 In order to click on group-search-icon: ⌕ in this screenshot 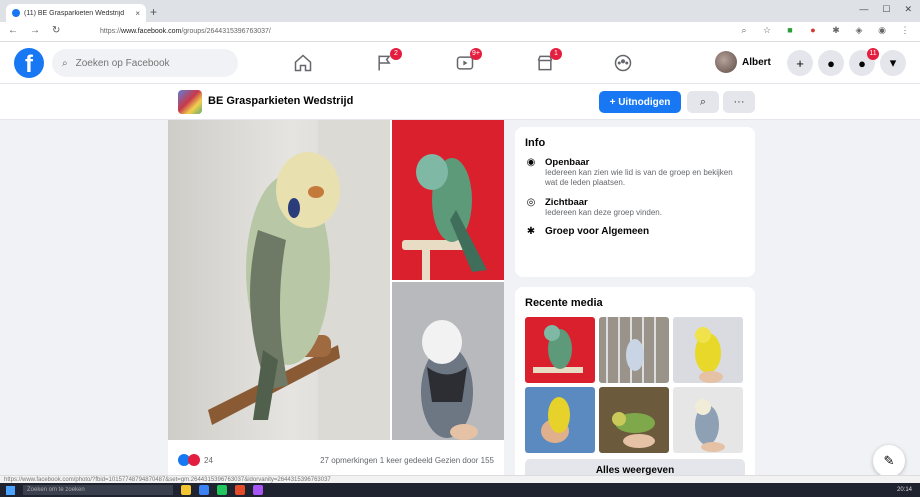, I will do `click(703, 102)`.